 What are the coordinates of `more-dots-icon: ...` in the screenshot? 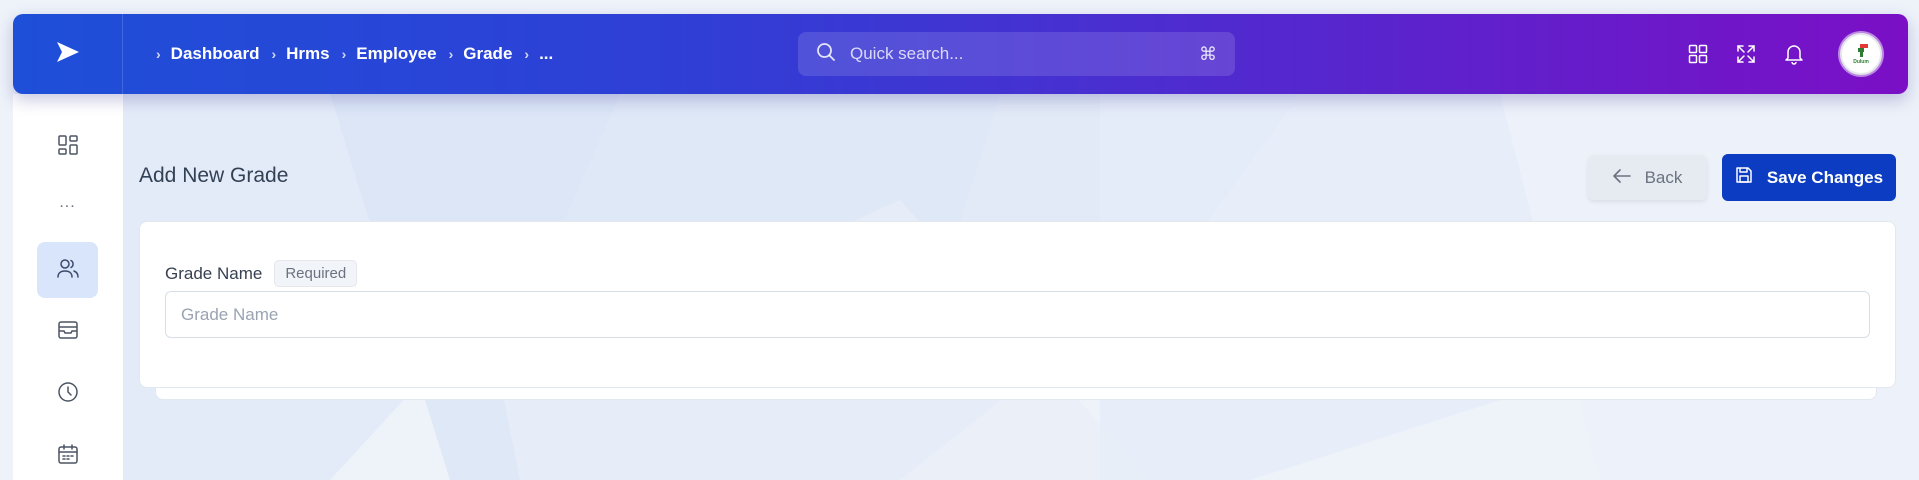 It's located at (67, 202).